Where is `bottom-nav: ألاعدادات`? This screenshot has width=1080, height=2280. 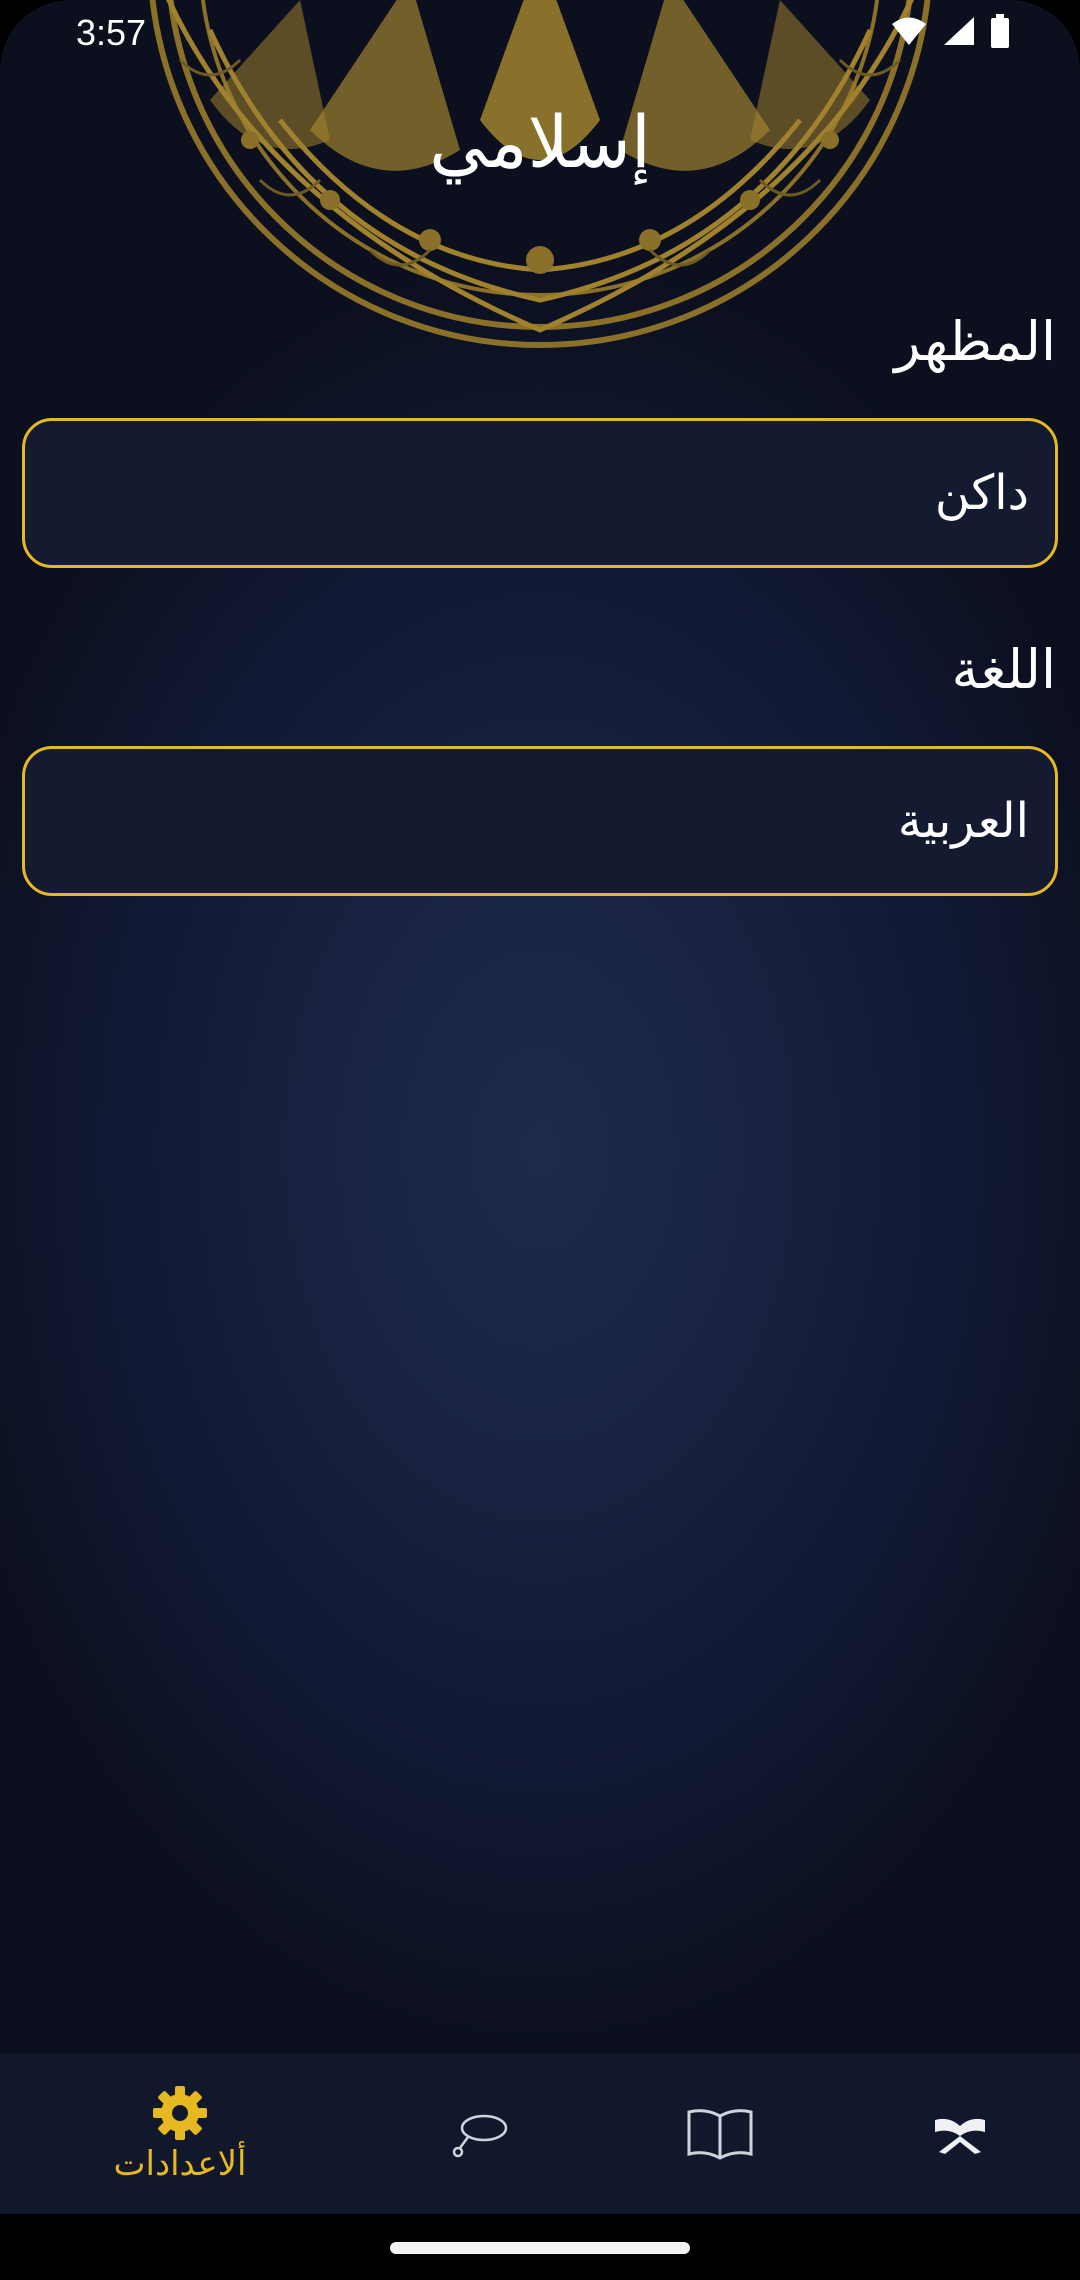
bottom-nav: ألاعدادات is located at coordinates (540, 2134).